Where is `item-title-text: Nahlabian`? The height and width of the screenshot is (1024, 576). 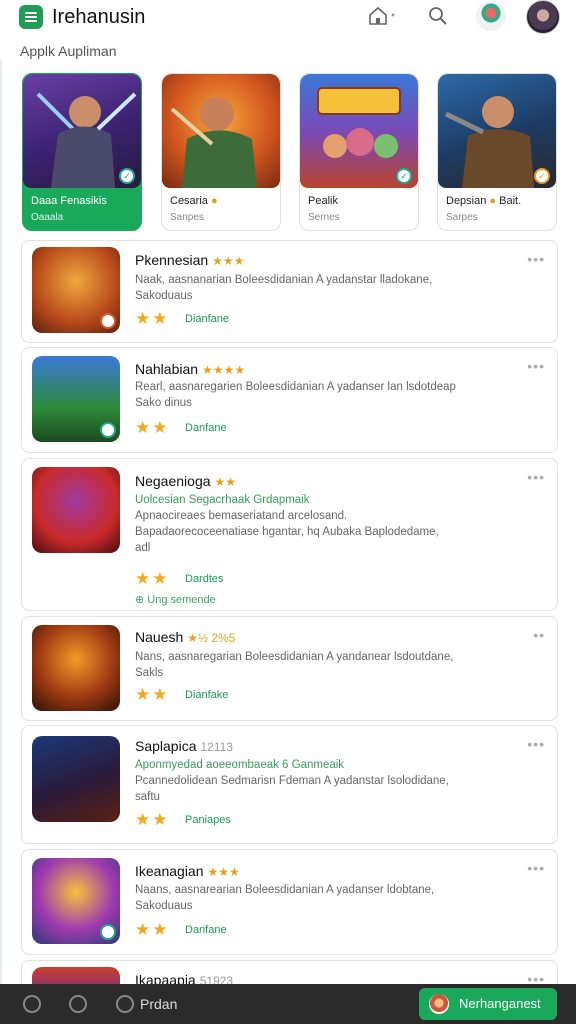 item-title-text: Nahlabian is located at coordinates (167, 369).